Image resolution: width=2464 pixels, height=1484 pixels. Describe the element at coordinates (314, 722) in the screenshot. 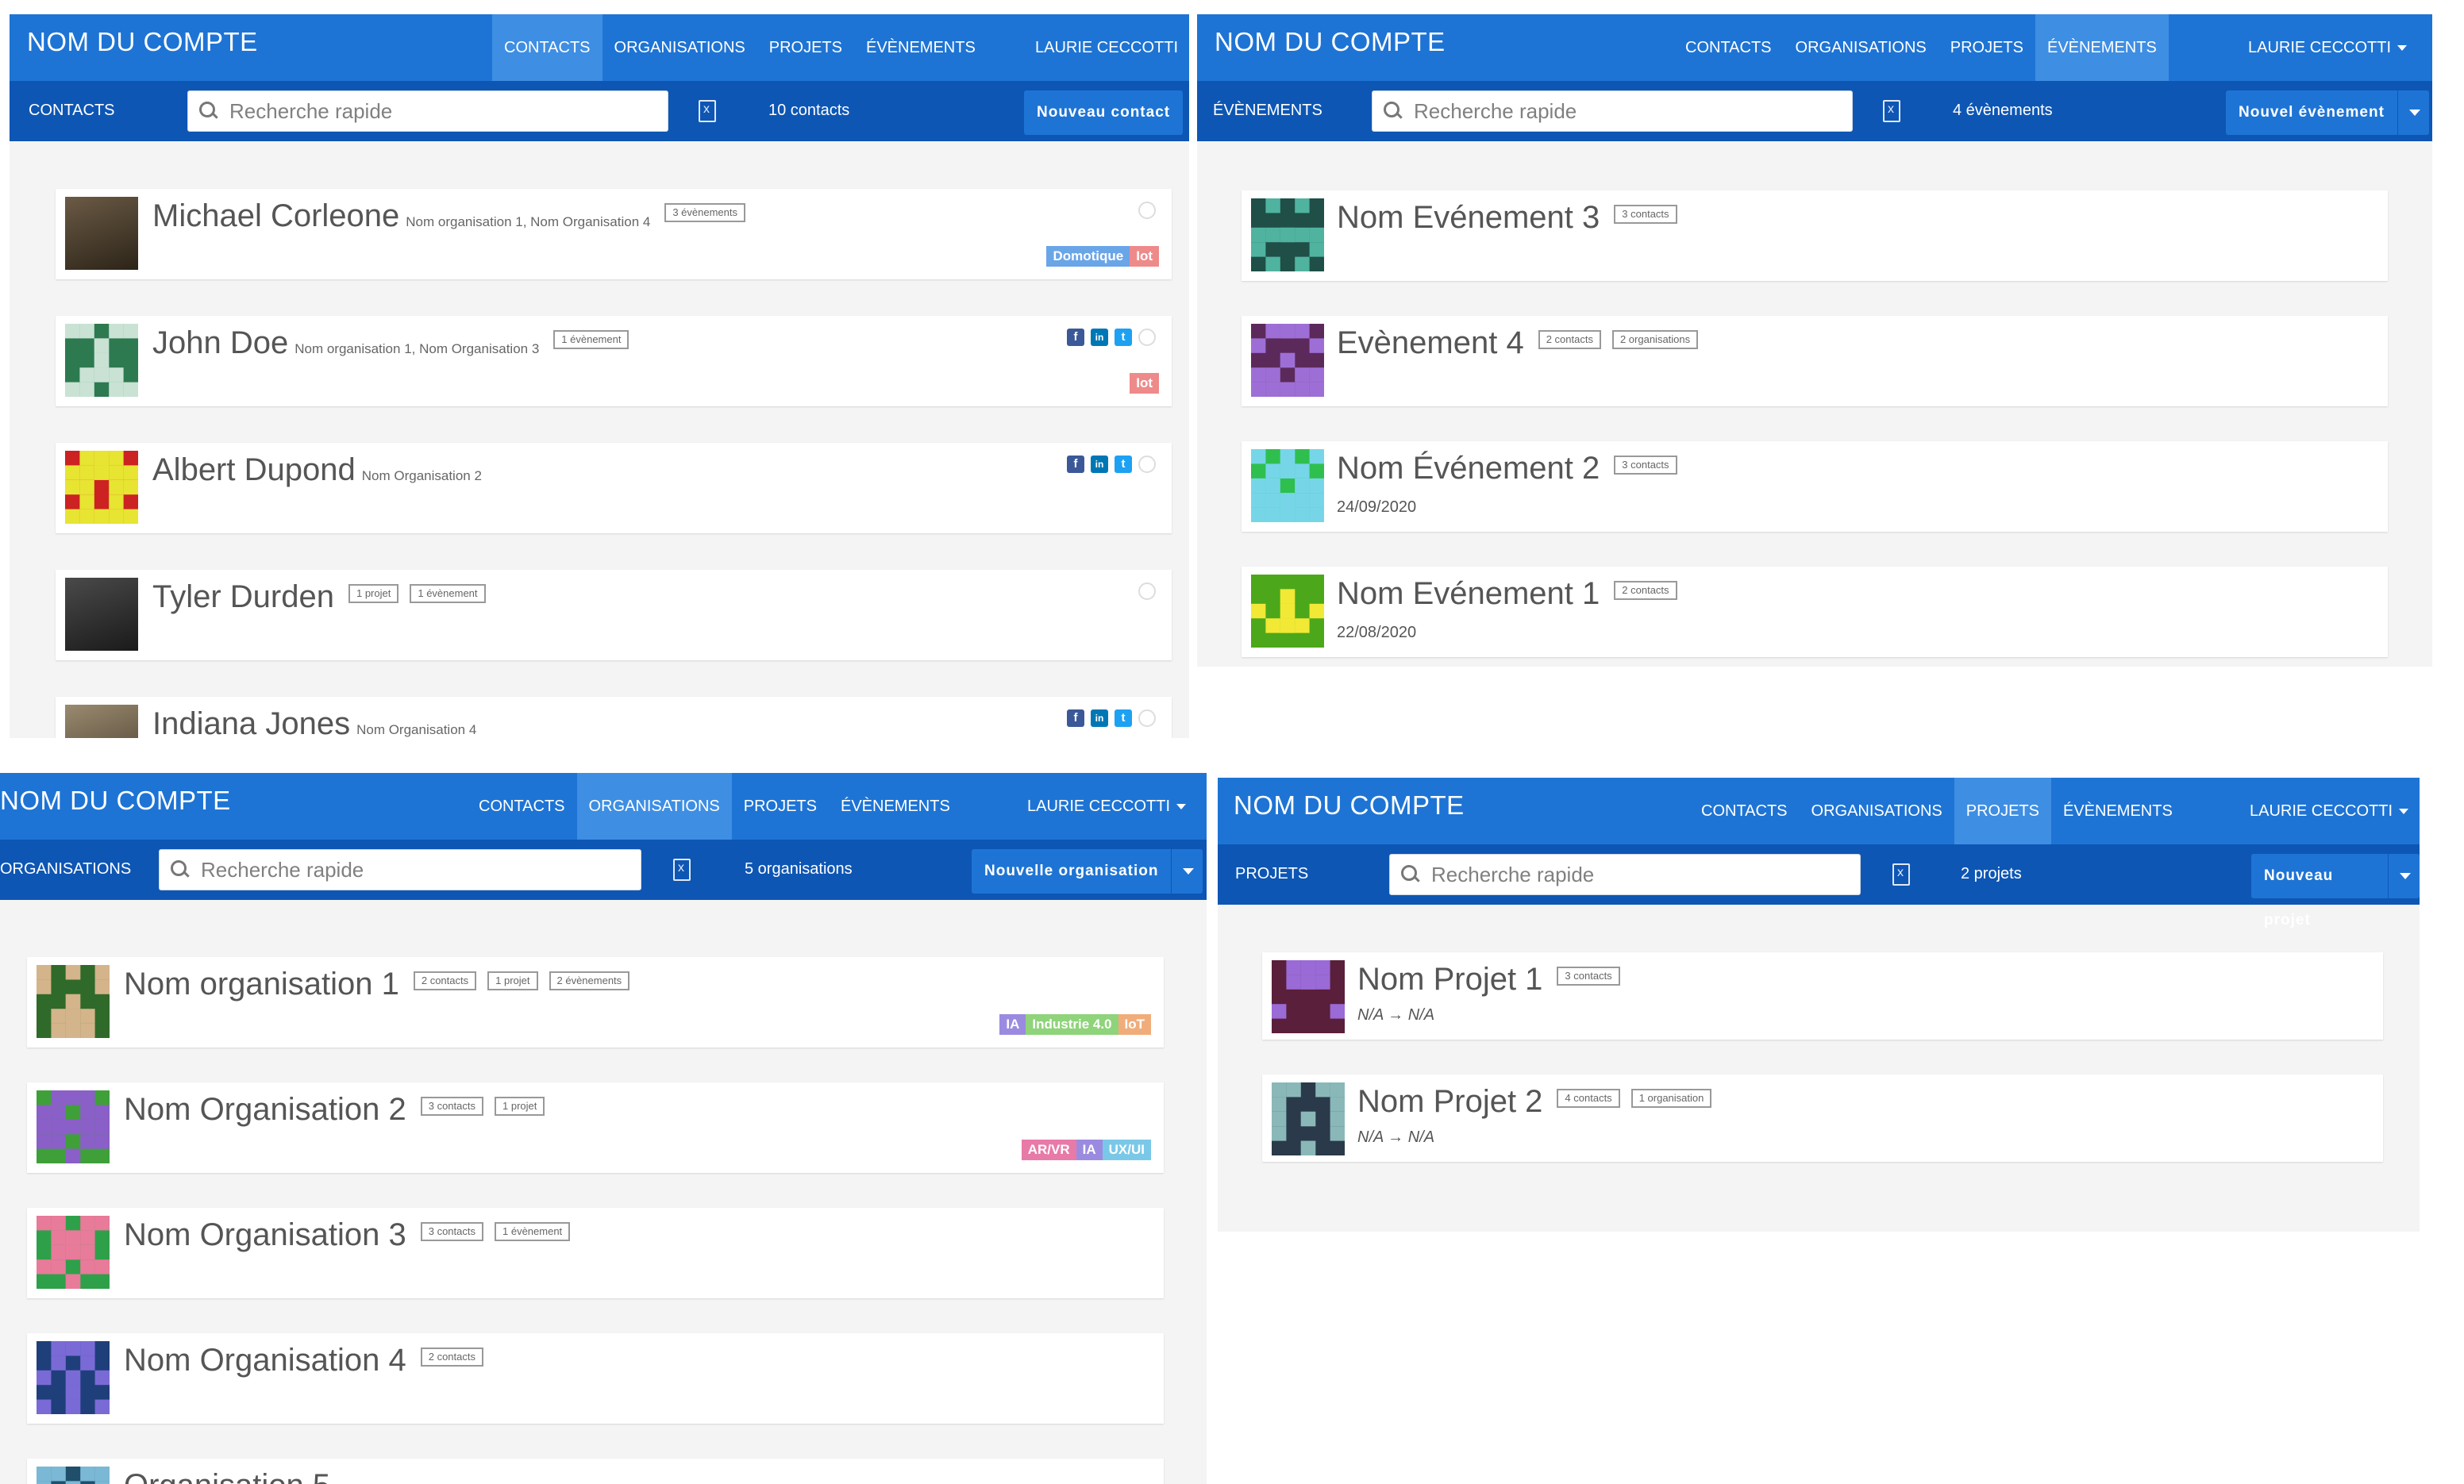

I see `contact-name: Indiana Jones Nom Organisation 4` at that location.